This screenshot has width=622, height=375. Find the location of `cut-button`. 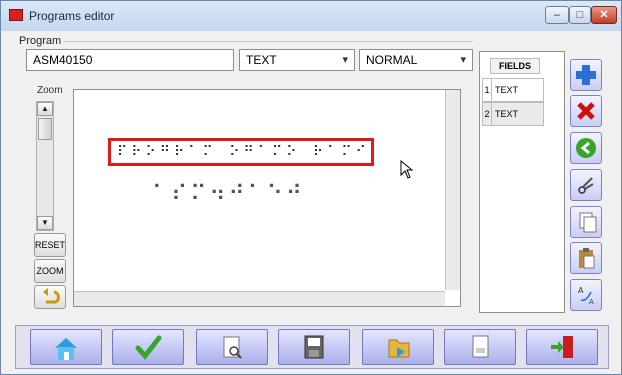

cut-button is located at coordinates (586, 185).